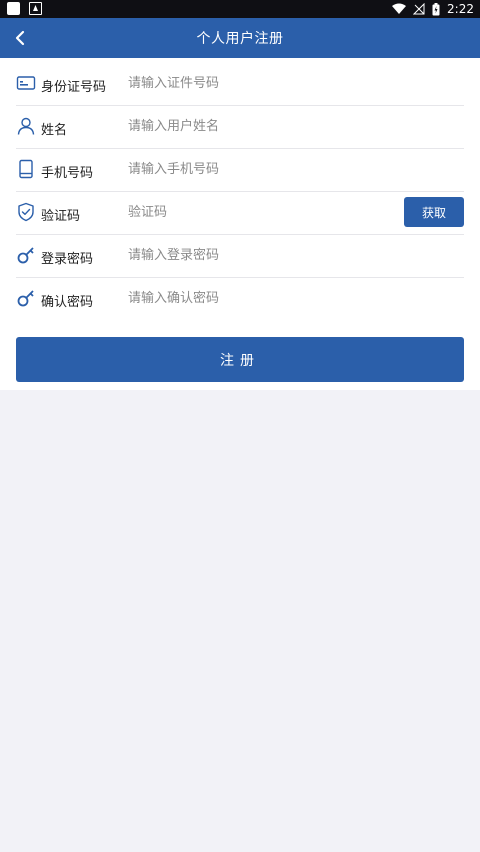 This screenshot has width=480, height=852. I want to click on confirm-password-row: 确认密码, so click(240, 298).